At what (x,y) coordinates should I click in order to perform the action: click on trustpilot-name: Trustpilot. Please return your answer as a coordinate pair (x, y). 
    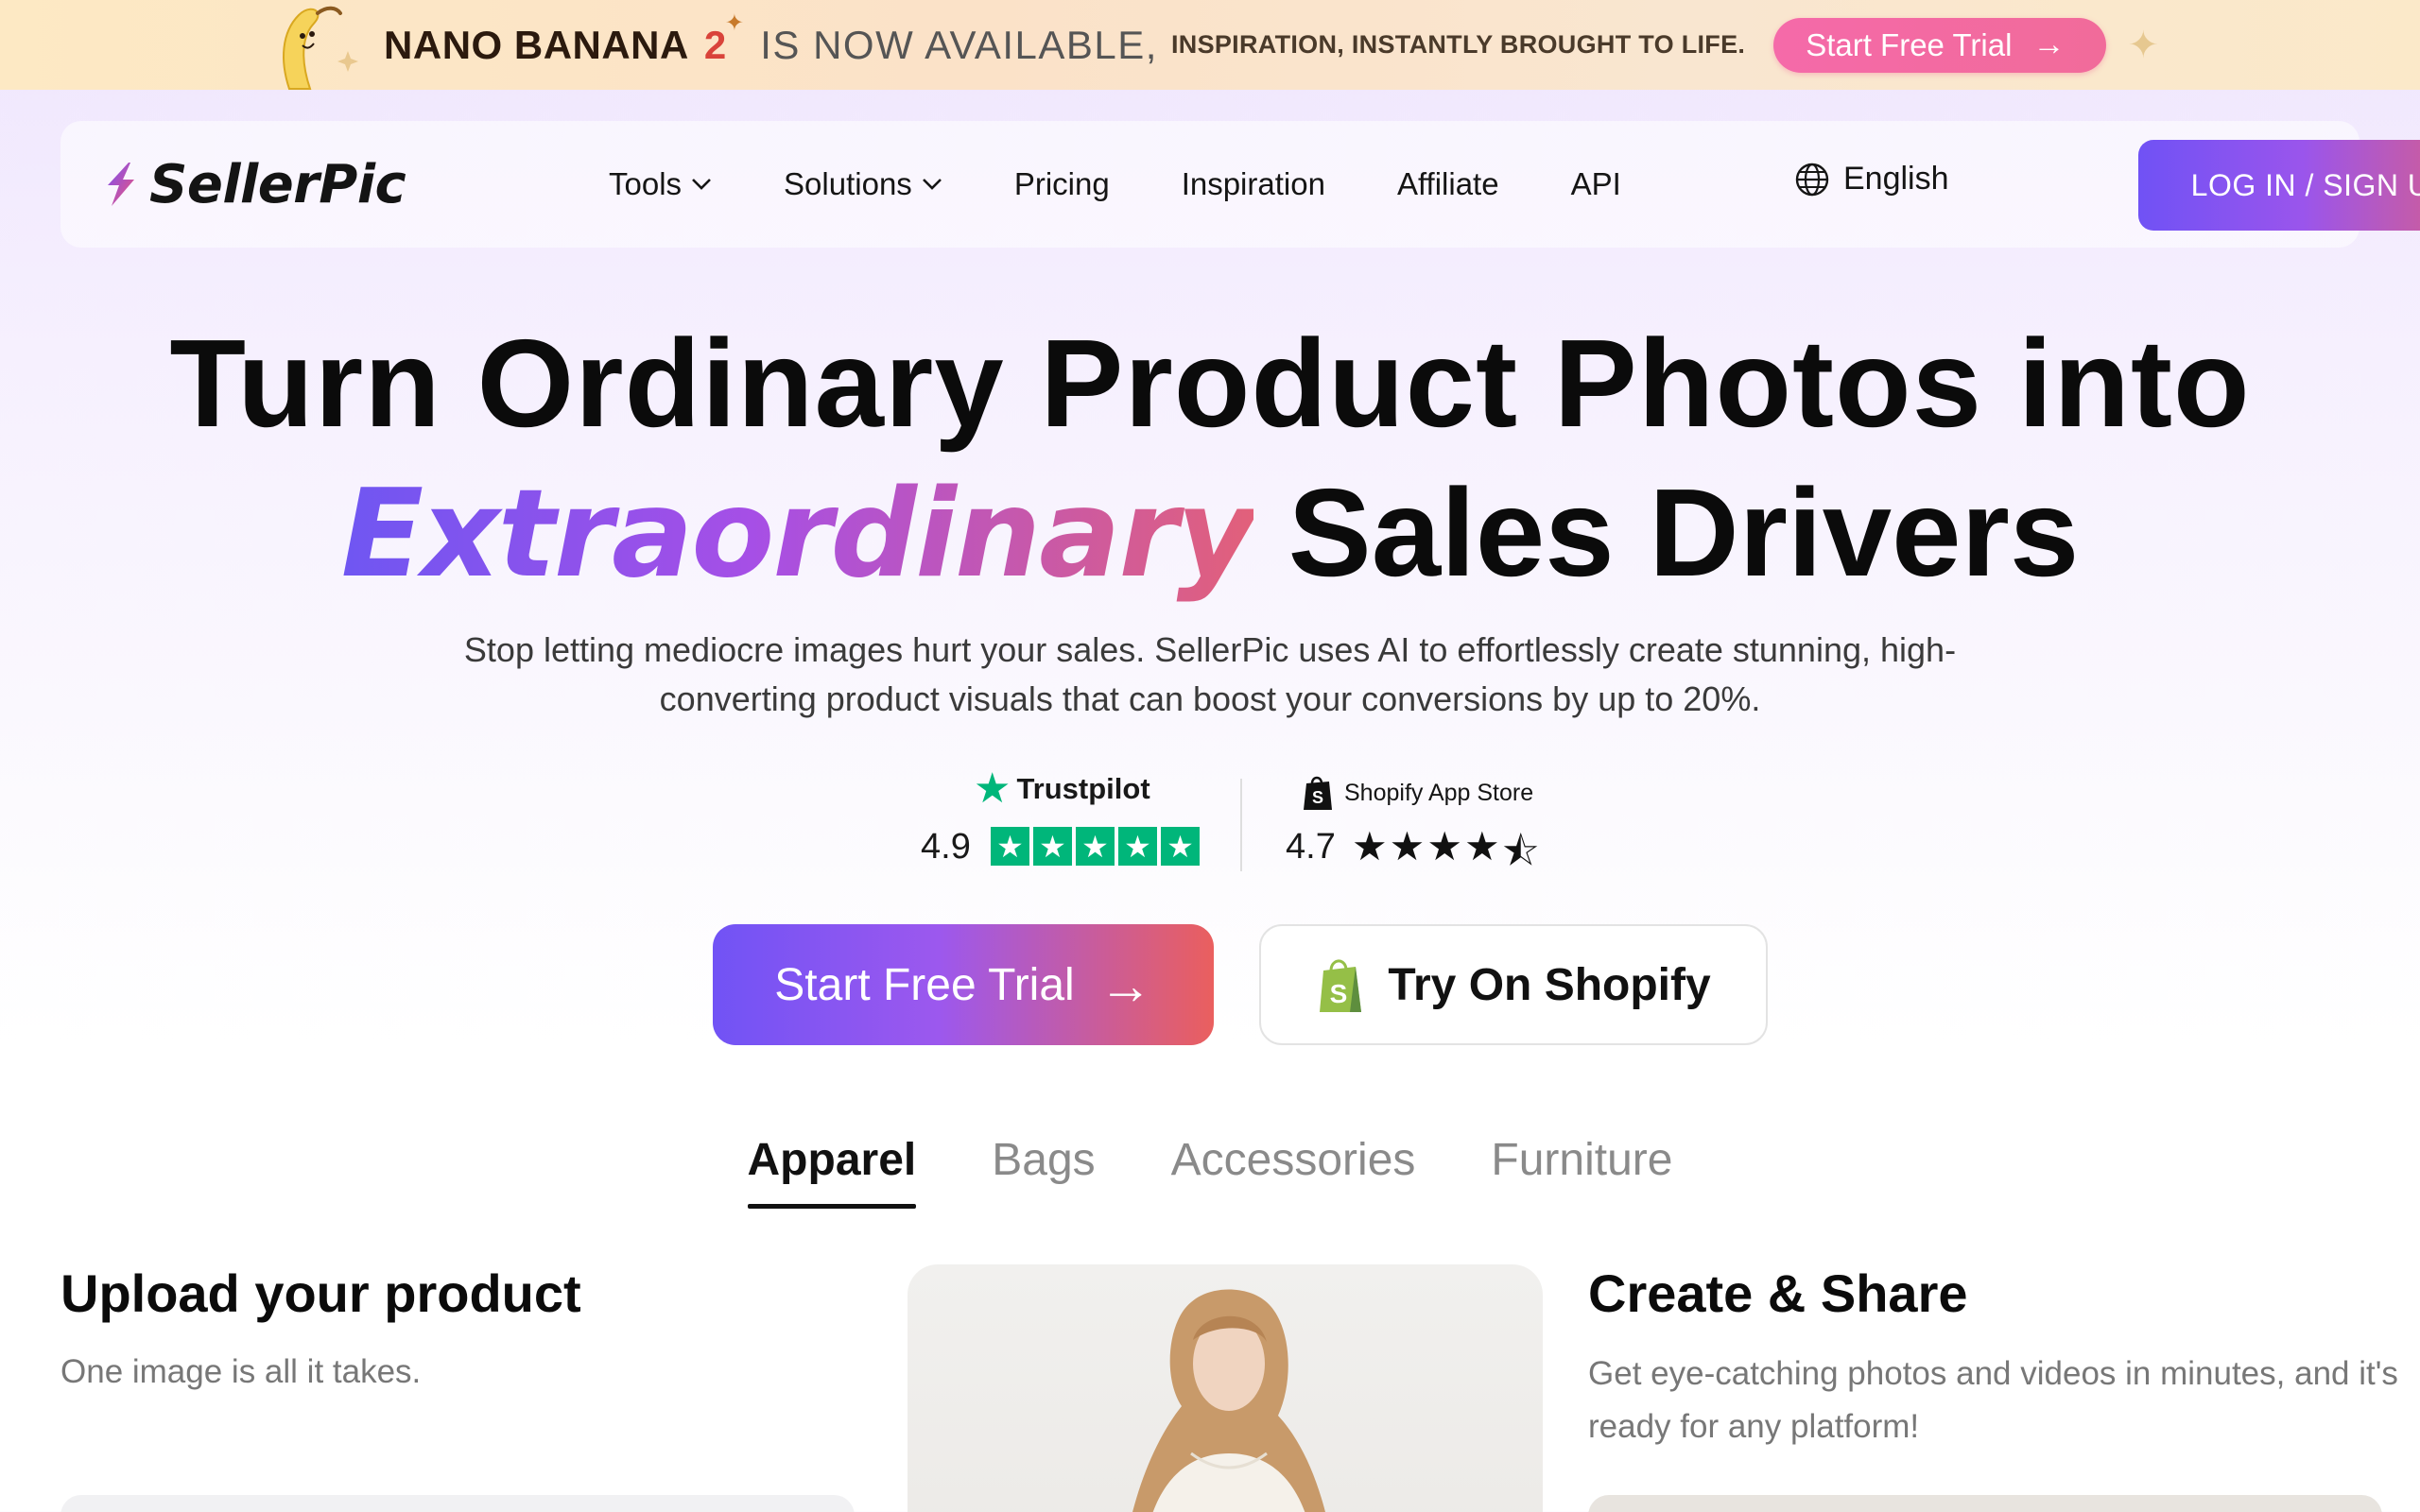
    Looking at the image, I should click on (1083, 788).